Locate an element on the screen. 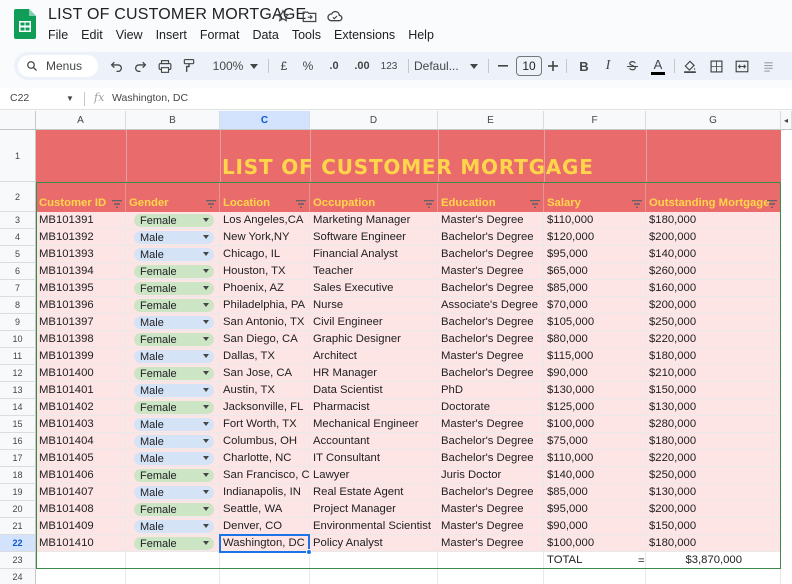 Image resolution: width=792 pixels, height=584 pixels. row-header-8: 8 is located at coordinates (18, 305).